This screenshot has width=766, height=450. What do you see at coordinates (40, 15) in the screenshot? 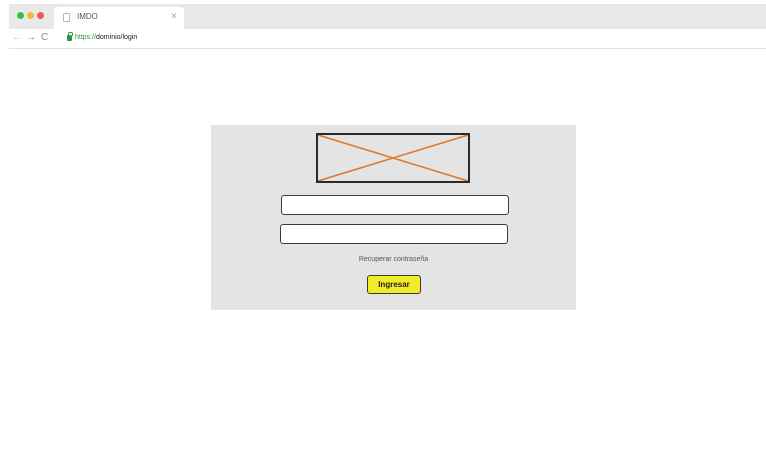
I see `window-close-button` at bounding box center [40, 15].